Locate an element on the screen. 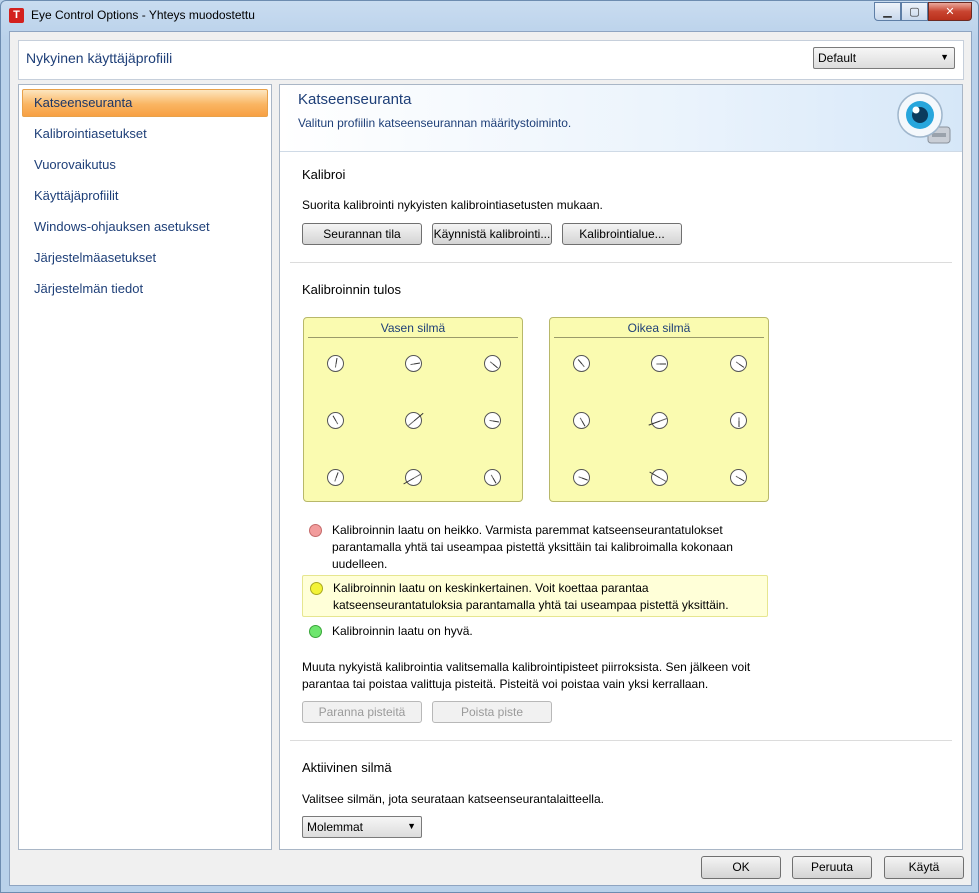 The height and width of the screenshot is (893, 979). sidebar-item-kayttajaprofiilit: Käyttäjäprofiilit is located at coordinates (145, 196).